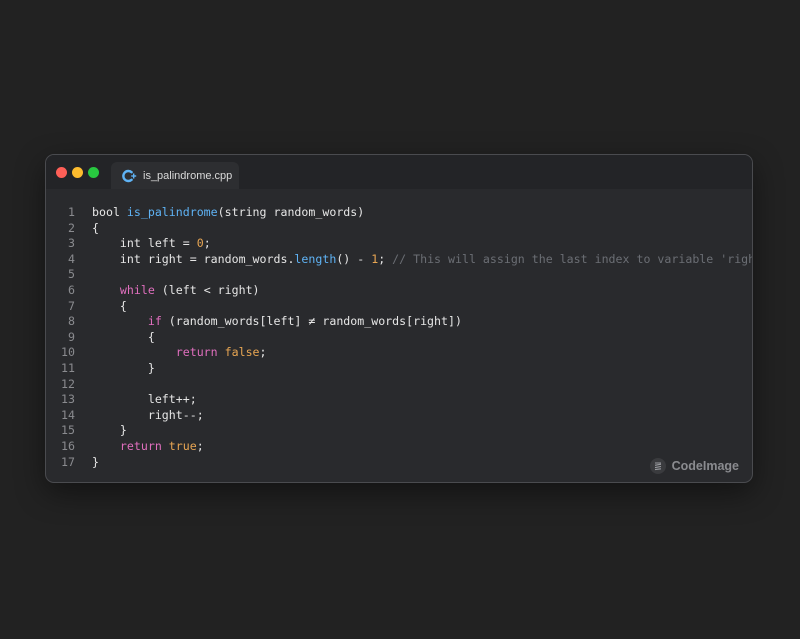 The image size is (800, 639). I want to click on brand-watermark: CodeImage, so click(694, 466).